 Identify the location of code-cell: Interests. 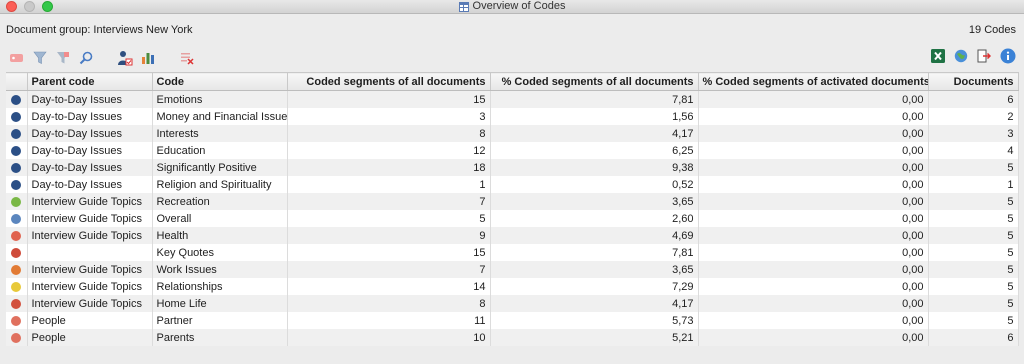
(220, 133).